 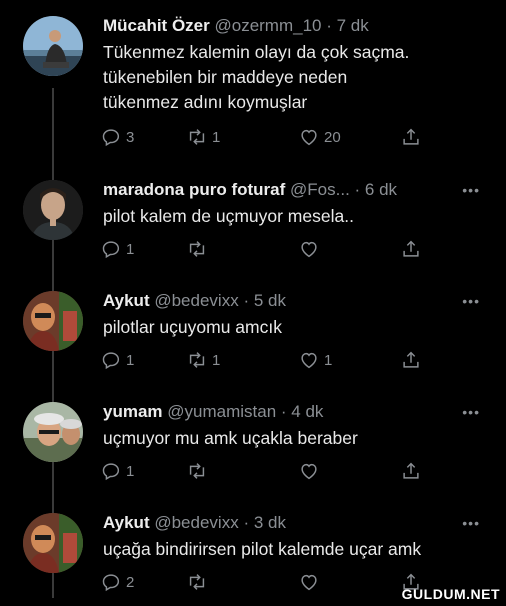 What do you see at coordinates (267, 25) in the screenshot?
I see `handle: @ozermm_10` at bounding box center [267, 25].